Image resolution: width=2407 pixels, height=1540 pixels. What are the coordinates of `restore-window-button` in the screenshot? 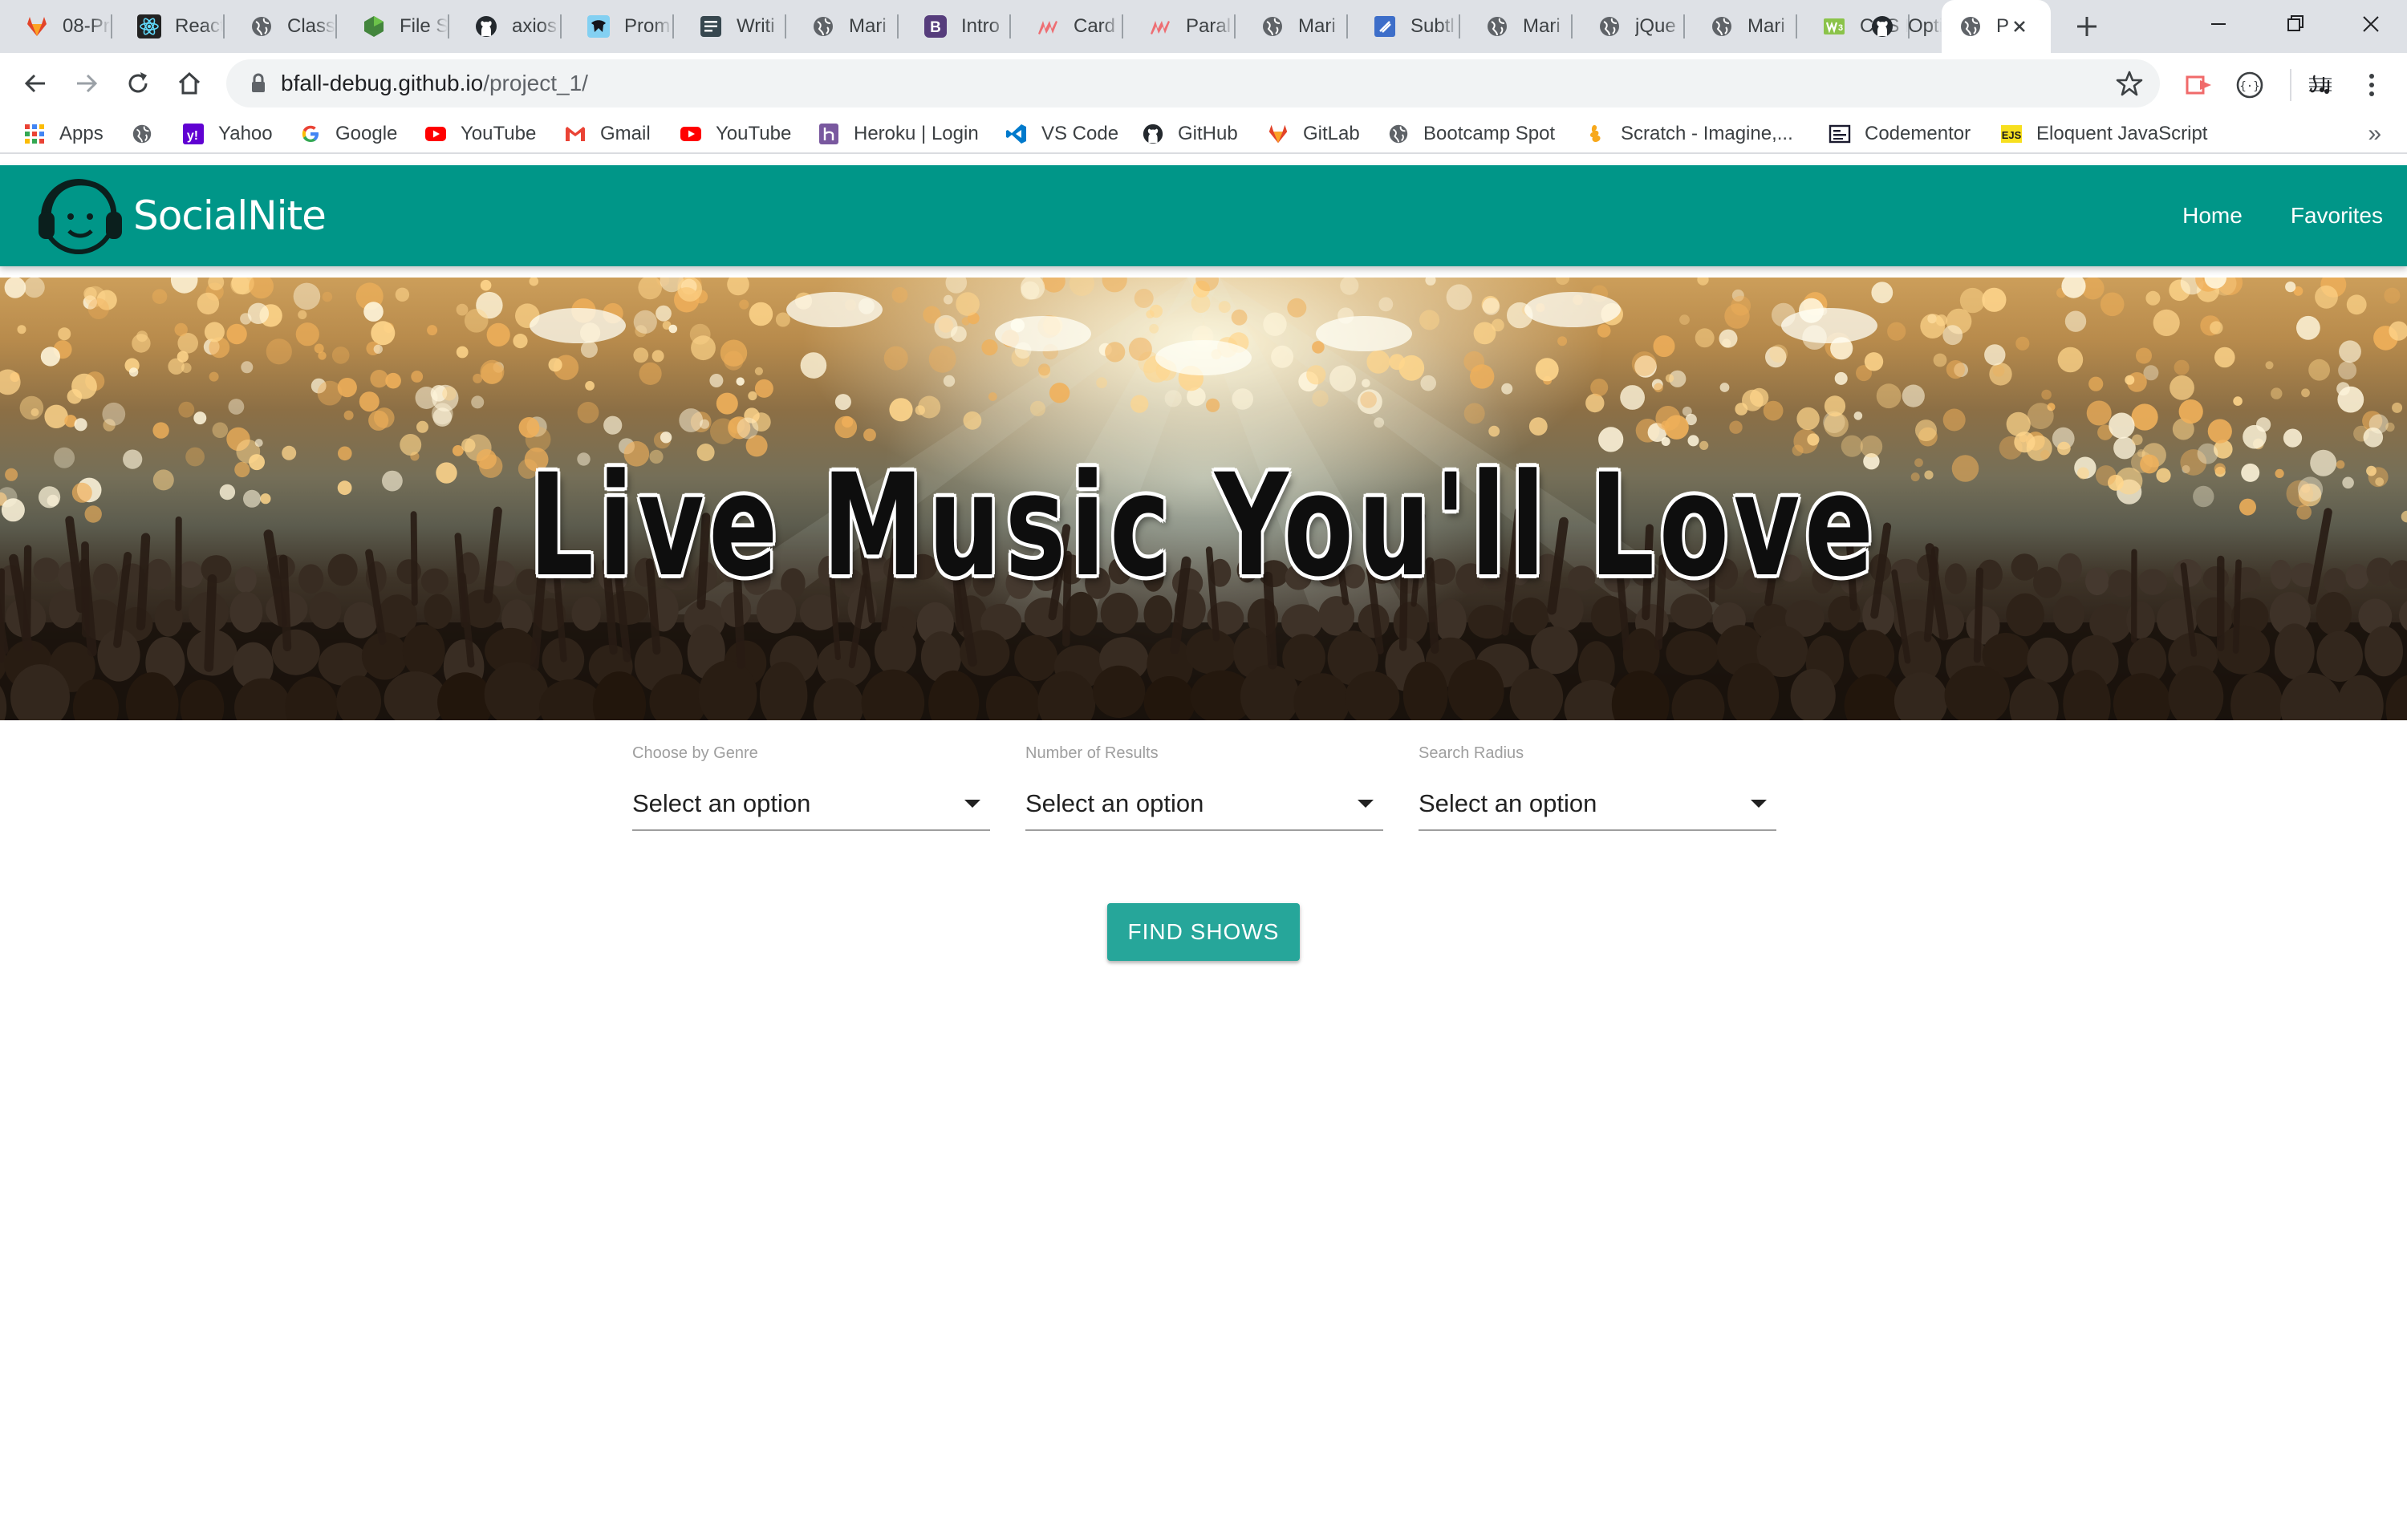 It's located at (2296, 24).